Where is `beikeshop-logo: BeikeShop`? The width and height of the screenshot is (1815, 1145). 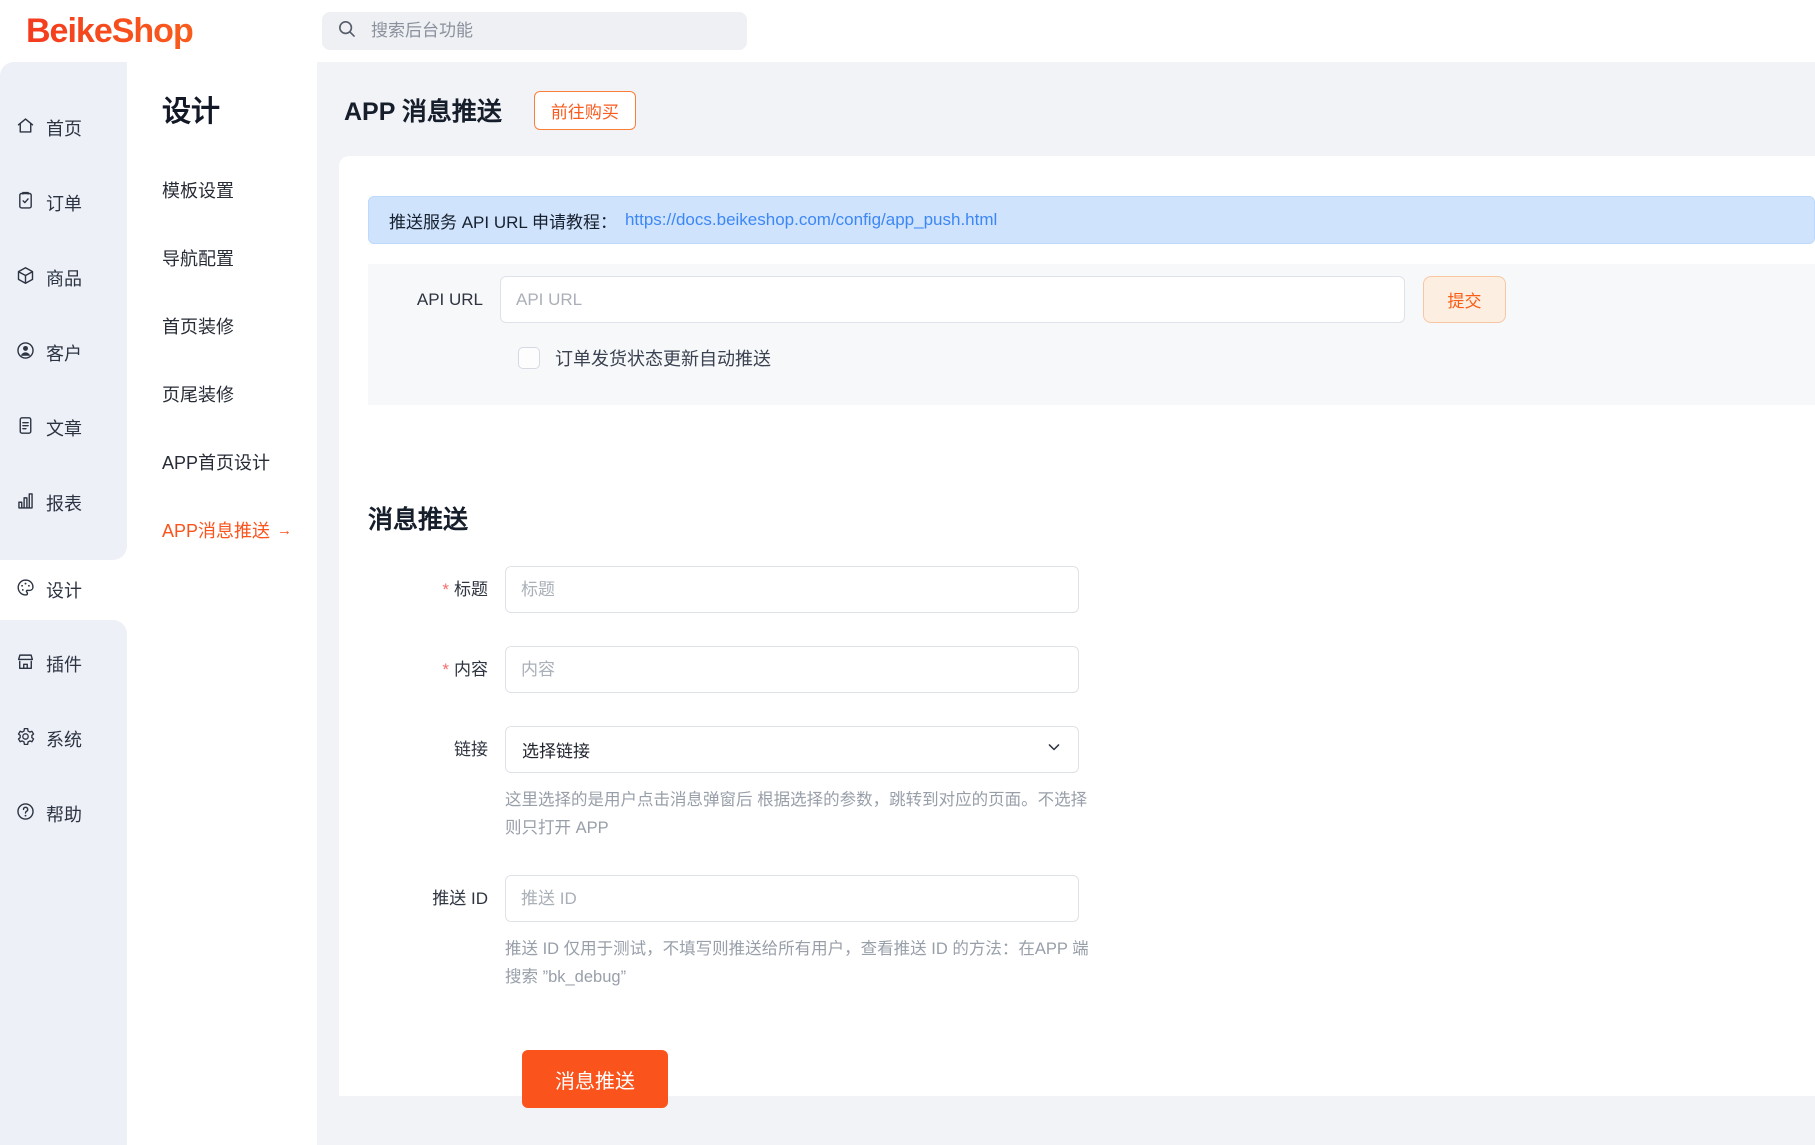
beikeshop-logo: BeikeShop is located at coordinates (141, 31).